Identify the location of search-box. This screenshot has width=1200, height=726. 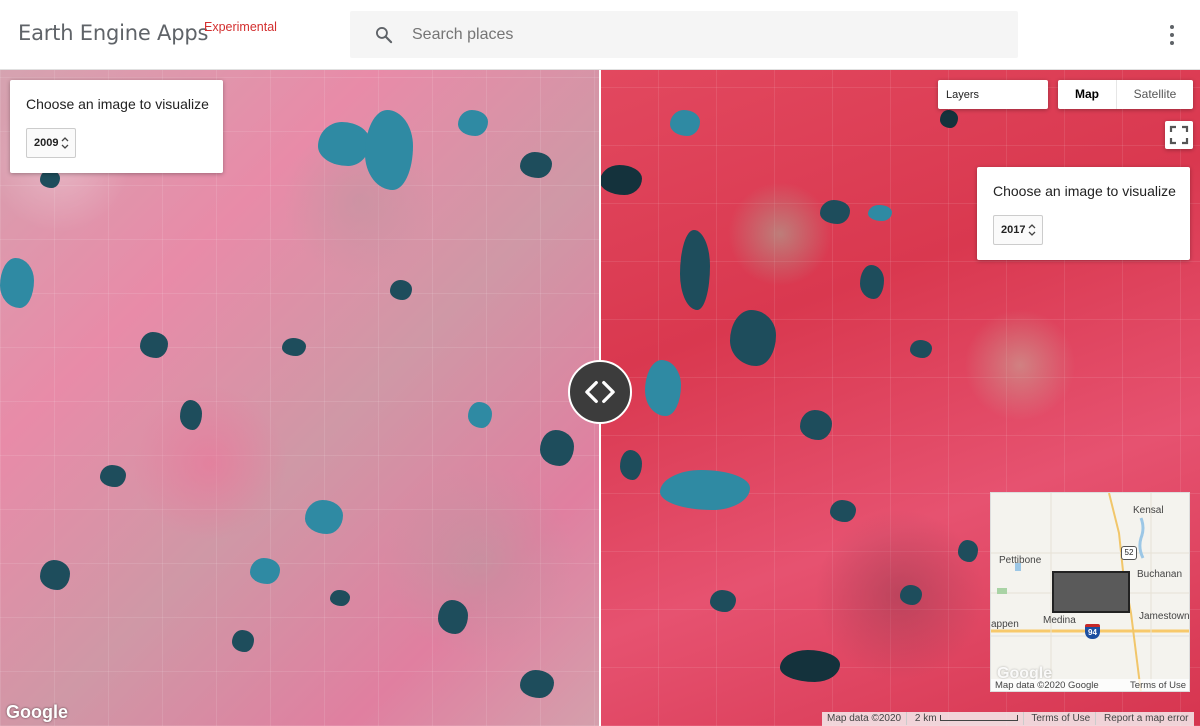
(684, 34).